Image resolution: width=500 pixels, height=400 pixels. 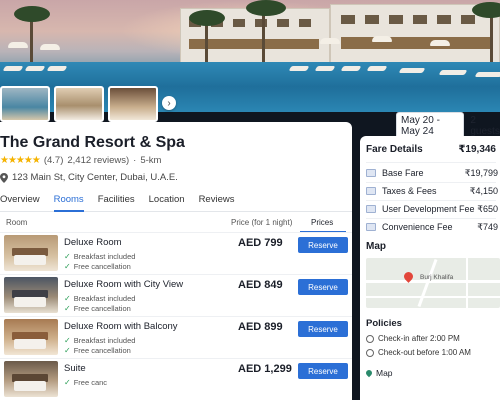 What do you see at coordinates (418, 352) in the screenshot?
I see `checkout-policy: Check-out before 1:00 AM` at bounding box center [418, 352].